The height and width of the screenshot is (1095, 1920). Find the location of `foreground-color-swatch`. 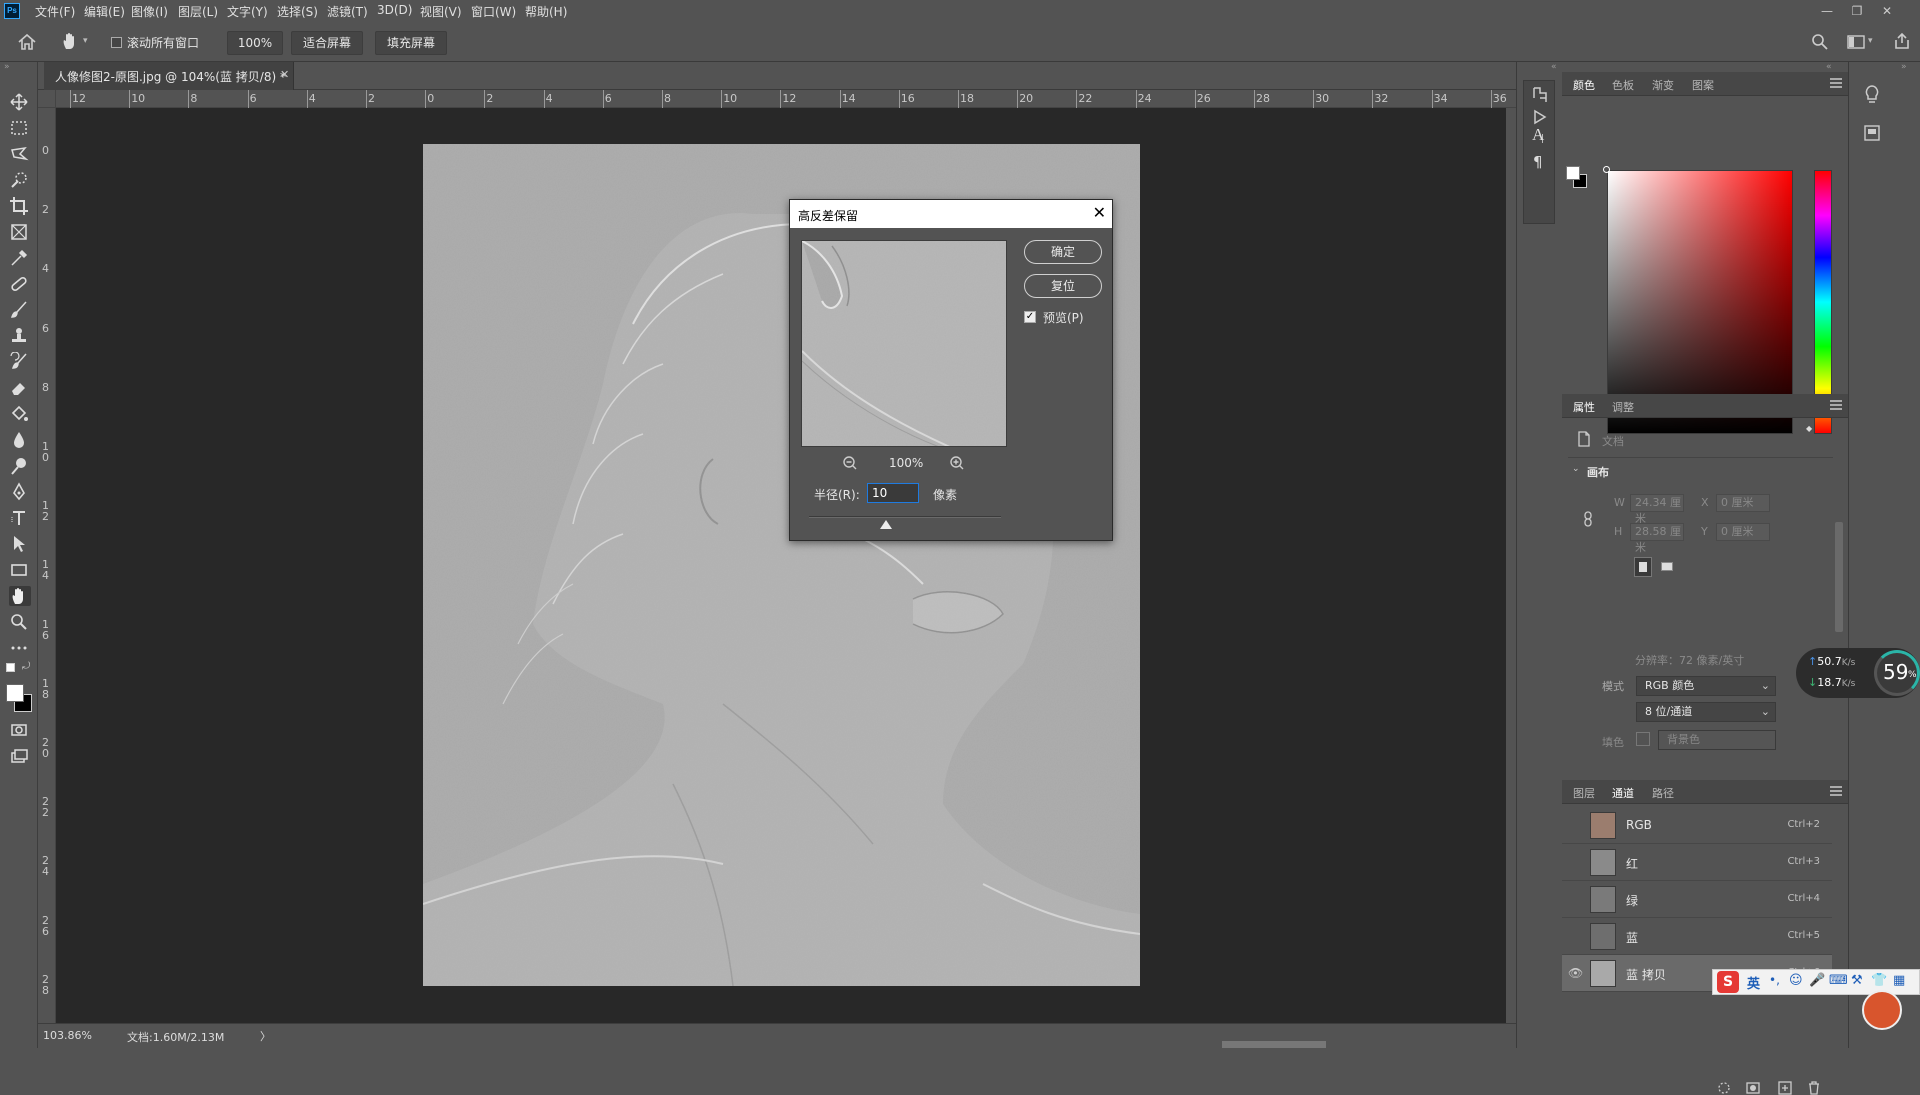

foreground-color-swatch is located at coordinates (15, 693).